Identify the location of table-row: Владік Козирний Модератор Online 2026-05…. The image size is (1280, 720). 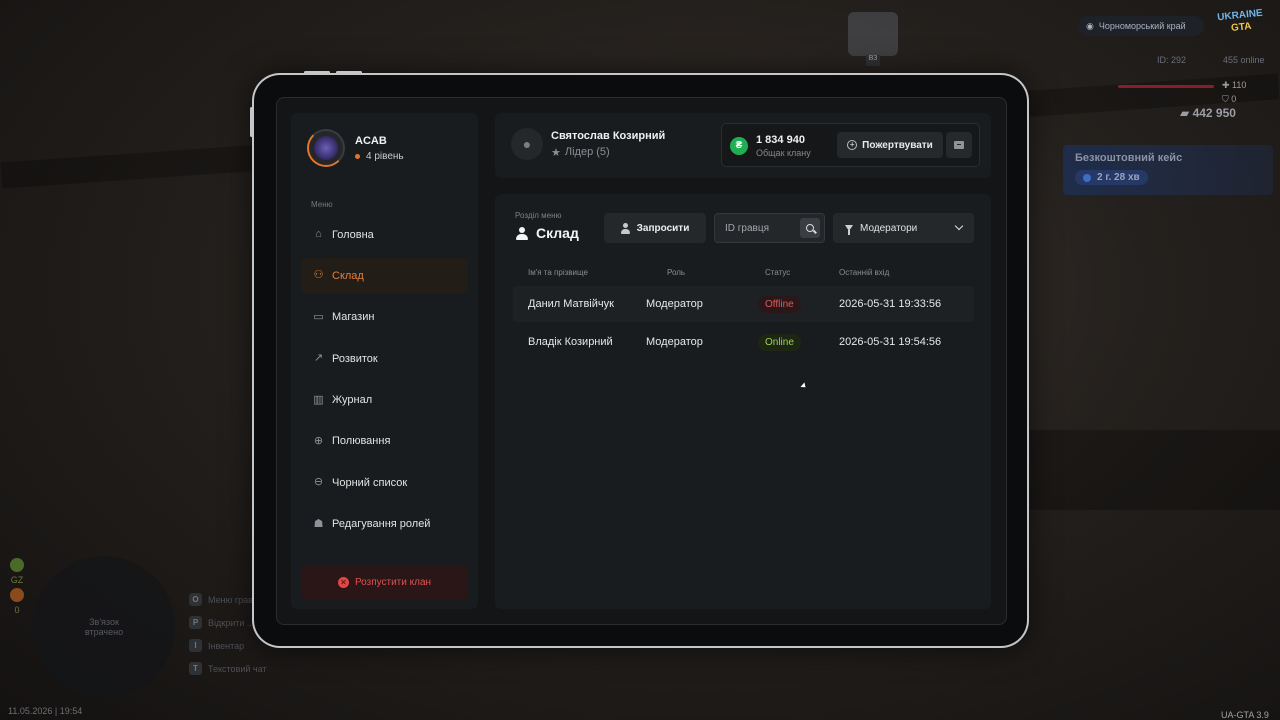
(743, 342).